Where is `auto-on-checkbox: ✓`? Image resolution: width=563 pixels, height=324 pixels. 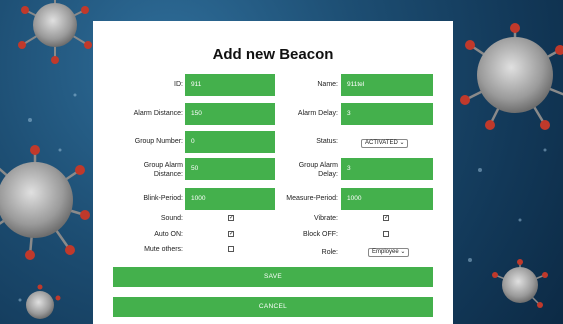
auto-on-checkbox: ✓ is located at coordinates (231, 234).